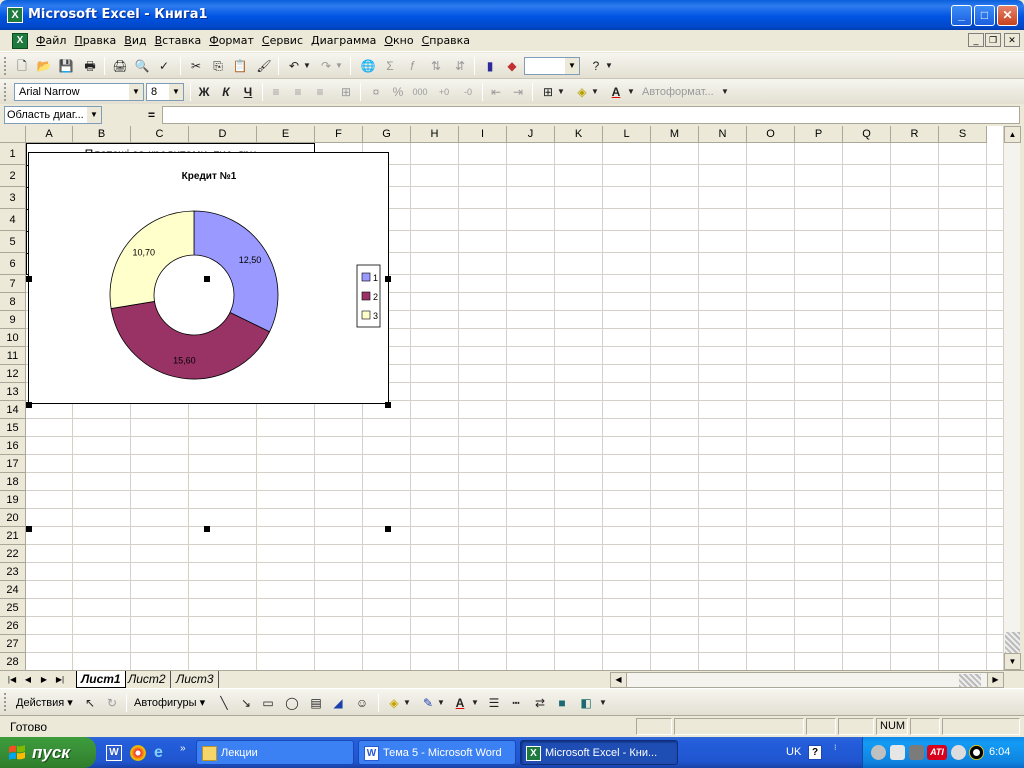 The image size is (1024, 768). I want to click on scroll-left-icon: ◀, so click(618, 680).